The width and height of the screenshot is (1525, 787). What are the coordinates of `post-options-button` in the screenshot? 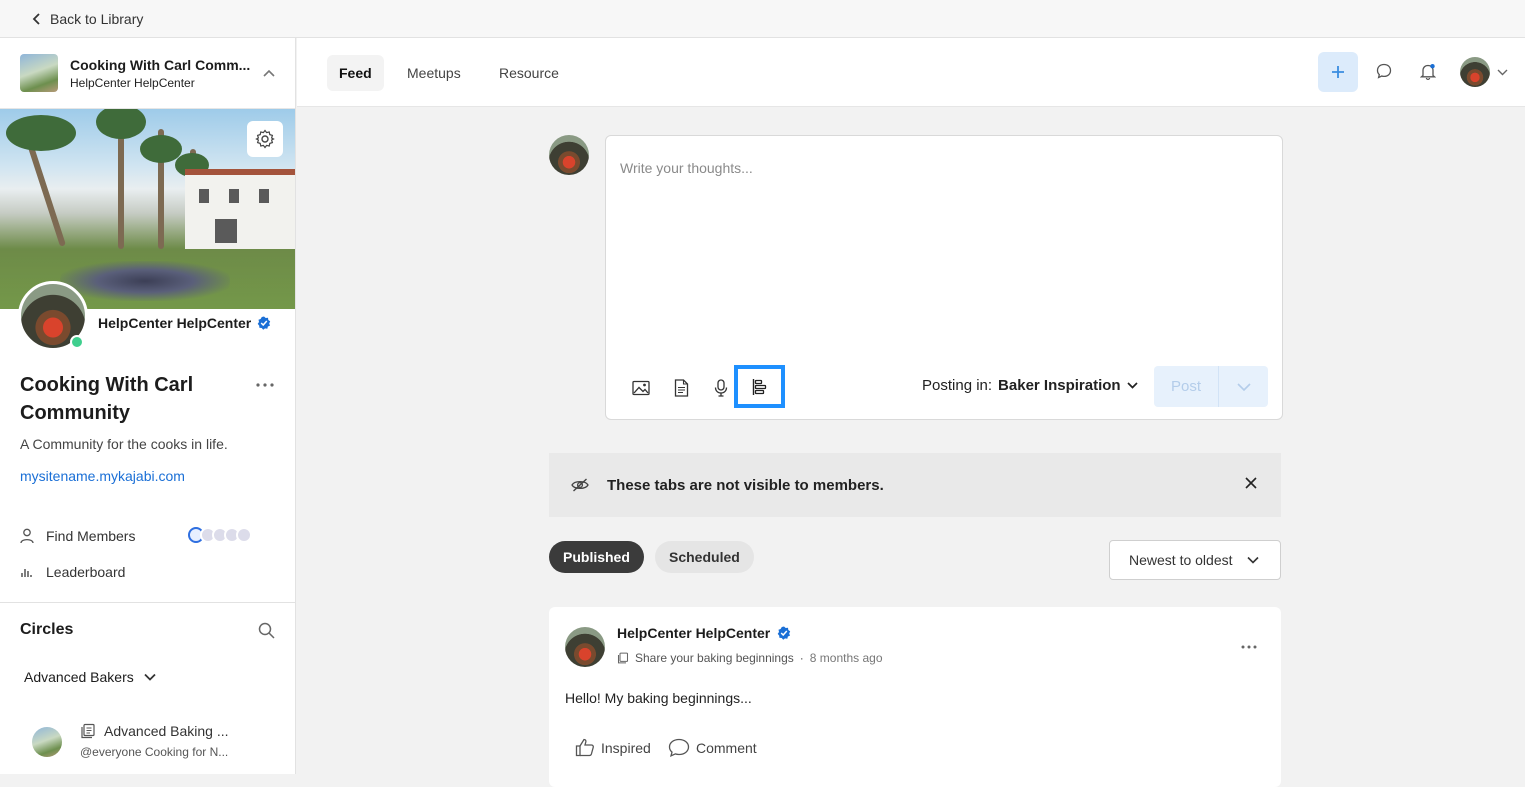 It's located at (1243, 386).